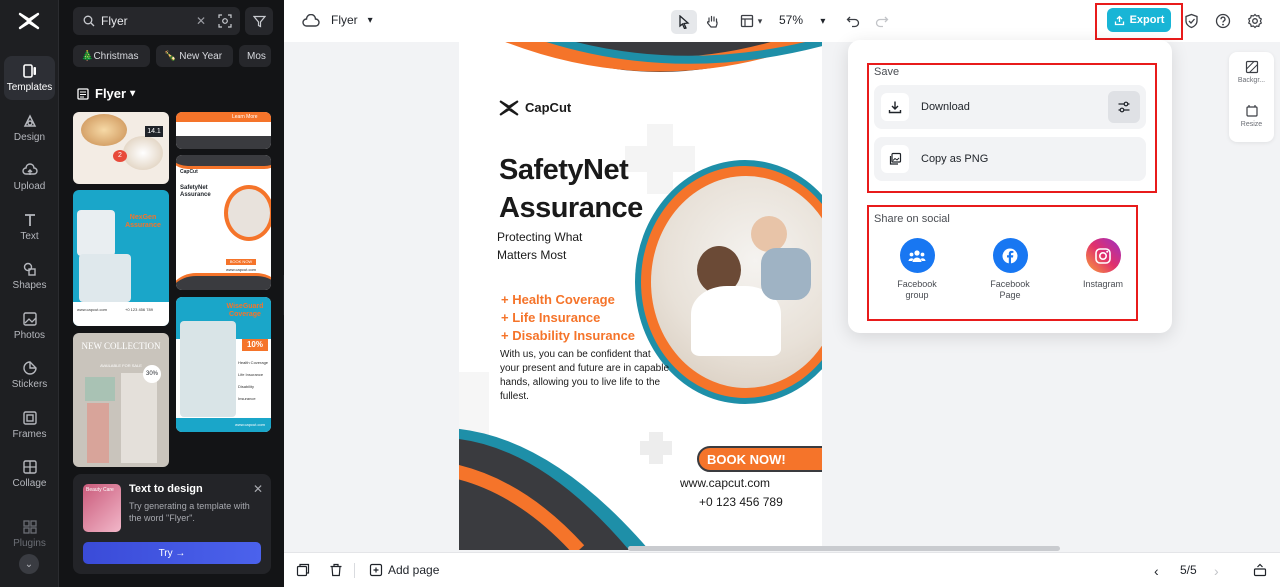 Image resolution: width=1280 pixels, height=587 pixels. Describe the element at coordinates (111, 93) in the screenshot. I see `category-label: Flyer` at that location.